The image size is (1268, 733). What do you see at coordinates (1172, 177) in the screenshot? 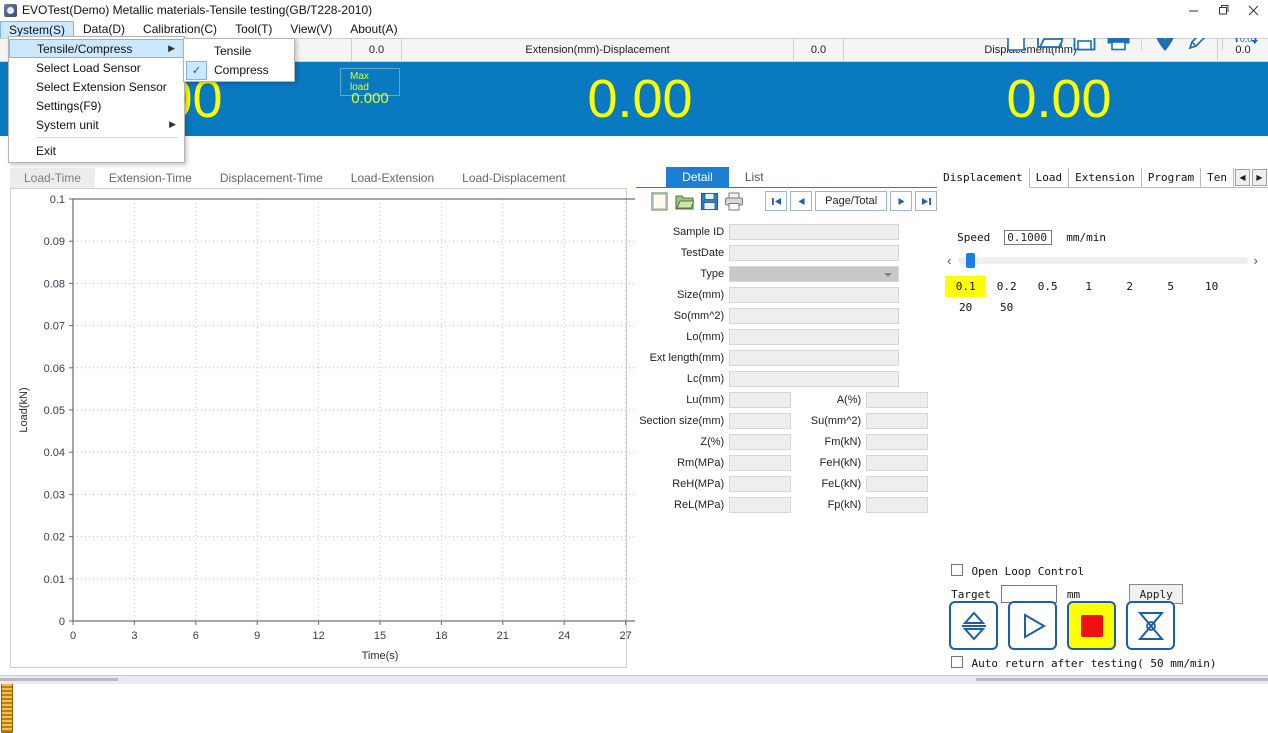
I see `tab-program: Program` at bounding box center [1172, 177].